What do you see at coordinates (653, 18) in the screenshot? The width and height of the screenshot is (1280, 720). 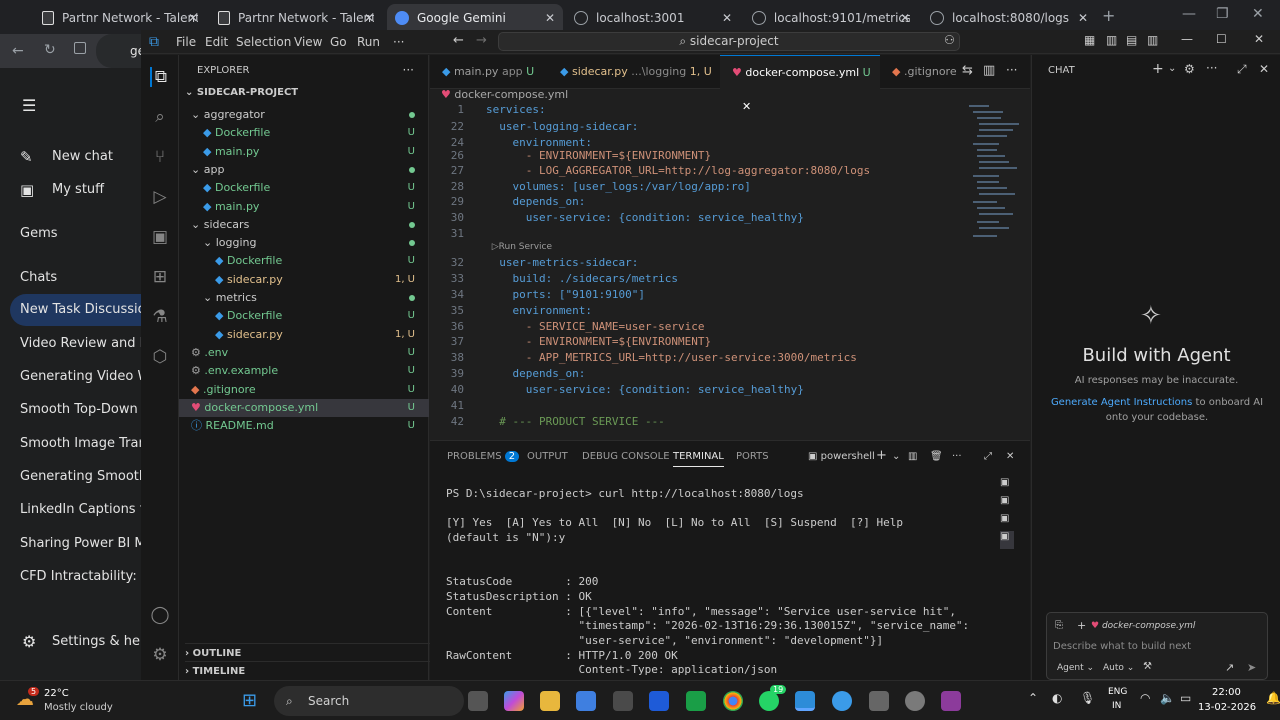 I see `browser-tab-4: localhost:3001 ✕` at bounding box center [653, 18].